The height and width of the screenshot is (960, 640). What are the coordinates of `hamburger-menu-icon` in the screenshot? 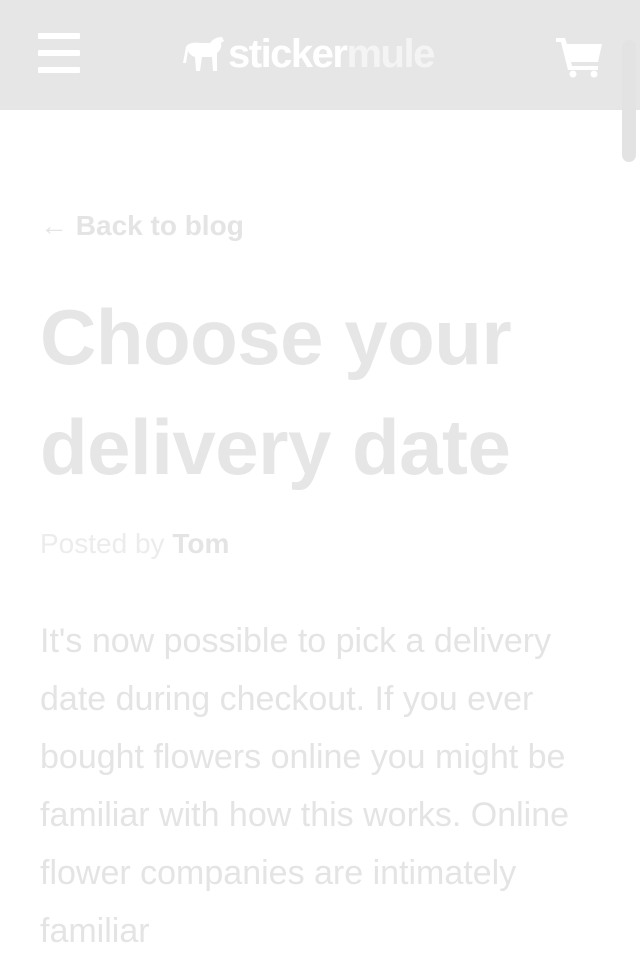 It's located at (59, 53).